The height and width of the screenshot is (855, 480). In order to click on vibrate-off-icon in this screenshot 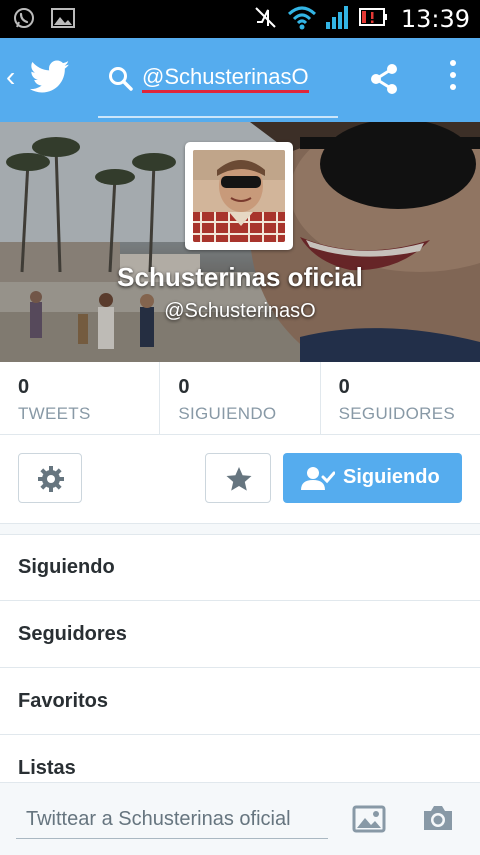, I will do `click(266, 19)`.